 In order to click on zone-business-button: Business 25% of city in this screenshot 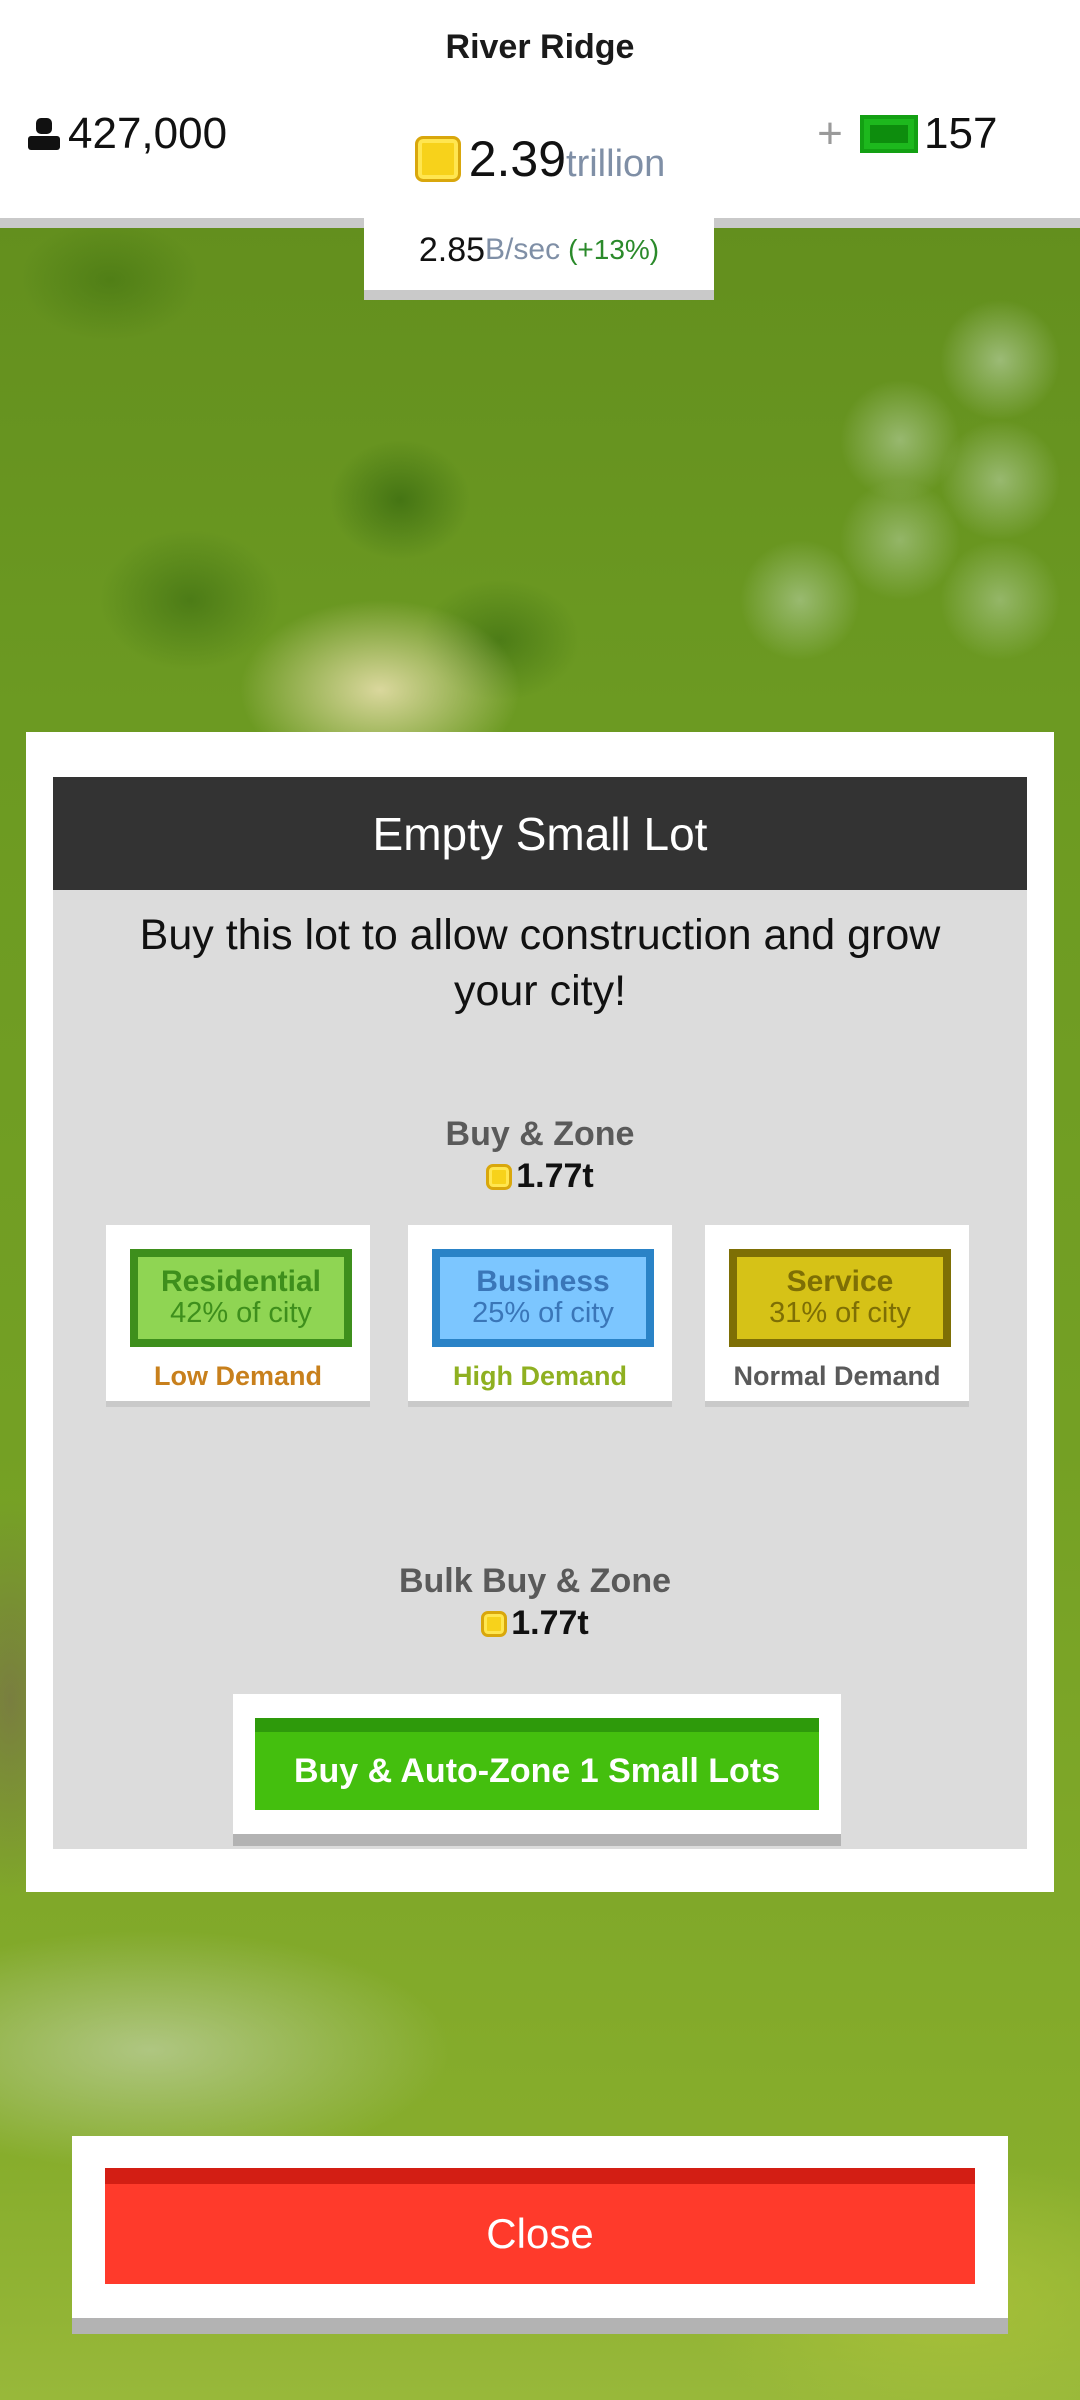, I will do `click(543, 1298)`.